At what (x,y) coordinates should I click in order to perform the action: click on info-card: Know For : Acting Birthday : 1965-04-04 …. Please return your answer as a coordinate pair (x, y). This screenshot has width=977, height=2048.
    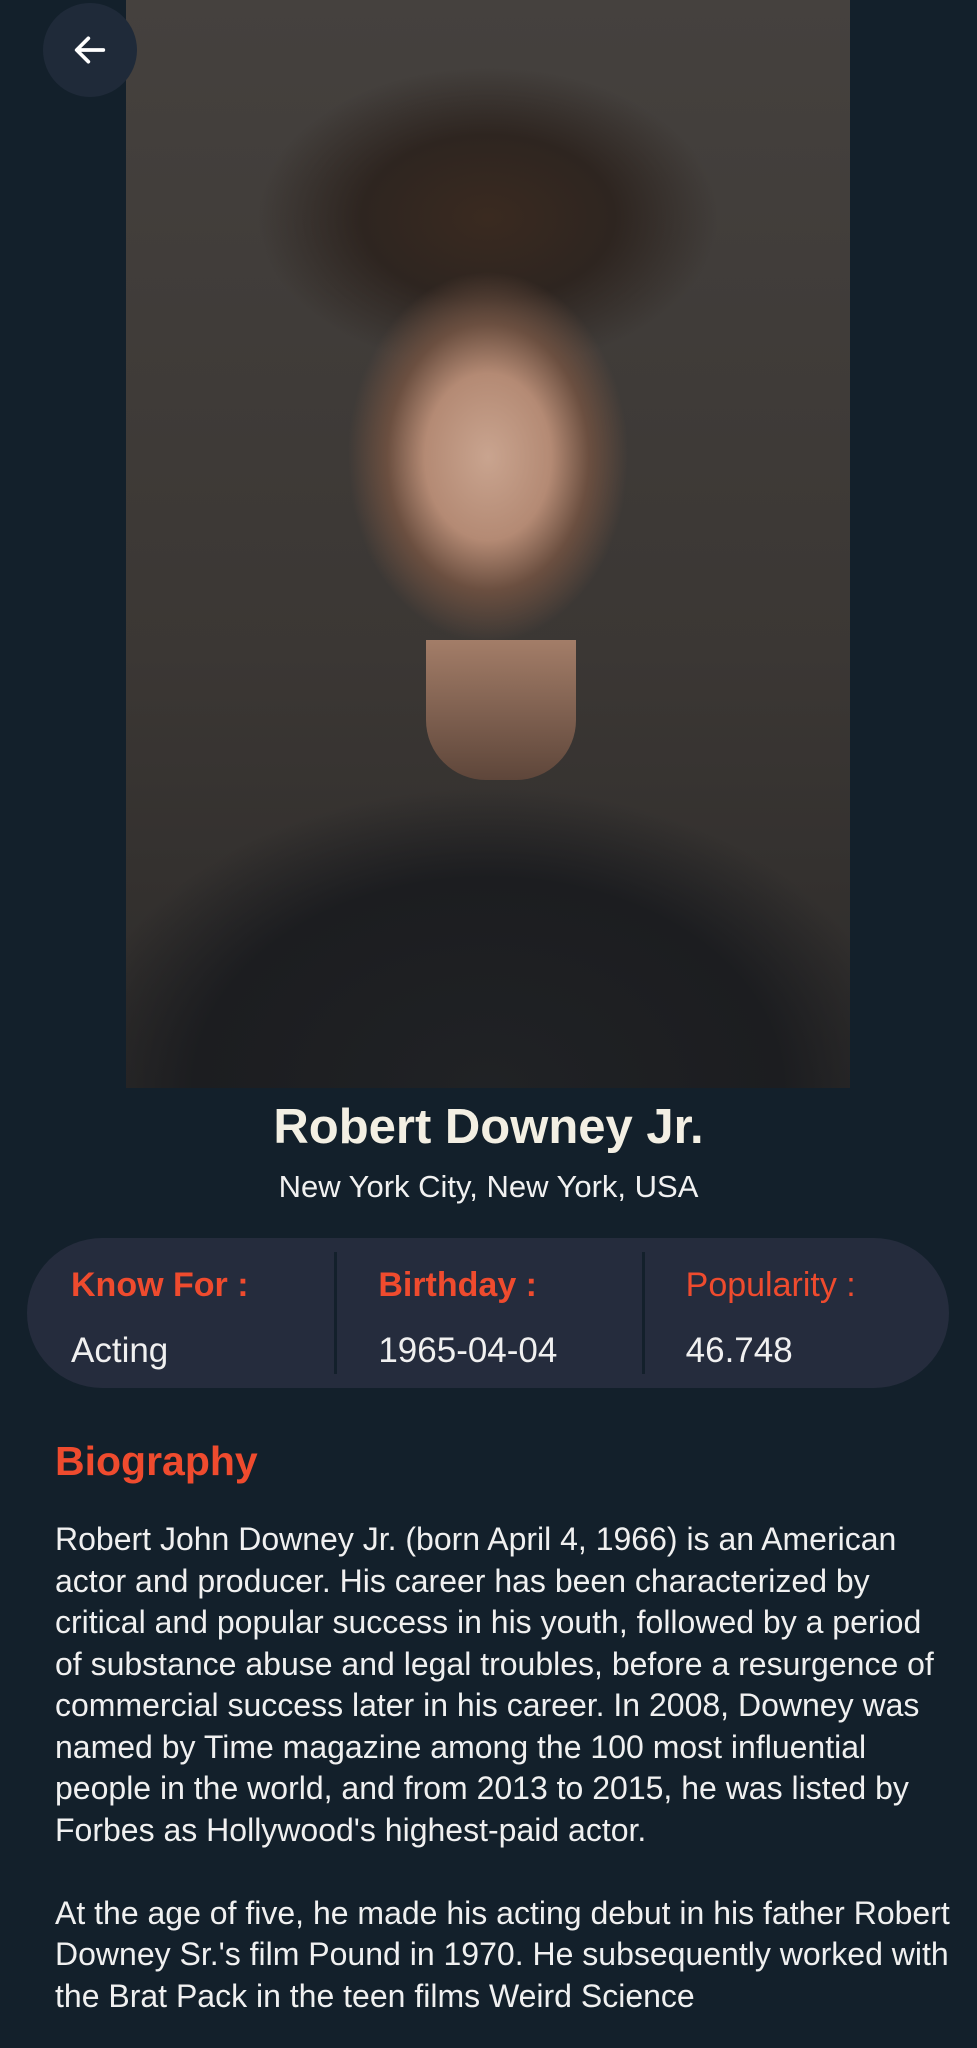
    Looking at the image, I should click on (488, 1313).